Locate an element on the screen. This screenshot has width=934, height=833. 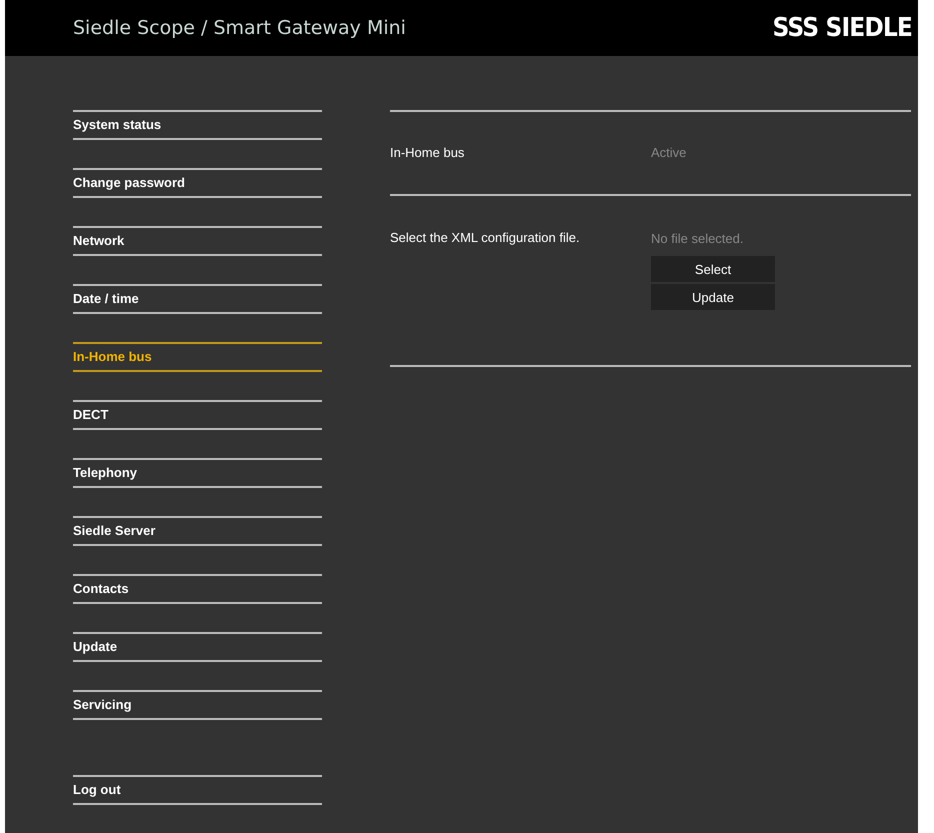
app-title: Siedle Scope / Smart Gateway Mini is located at coordinates (239, 28).